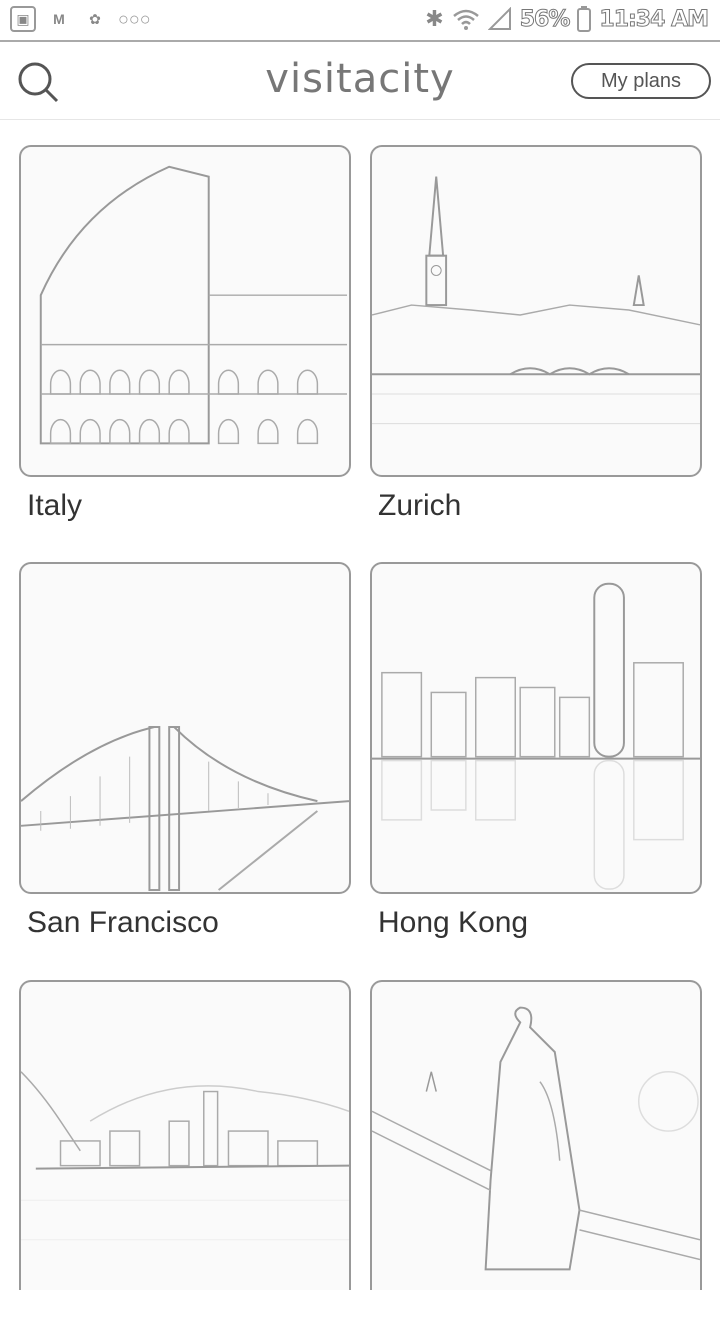 The height and width of the screenshot is (1342, 720). What do you see at coordinates (360, 20) in the screenshot?
I see `status-bar: ▣ M ✿ ○○○ ✱ 56% 11:34 AM` at bounding box center [360, 20].